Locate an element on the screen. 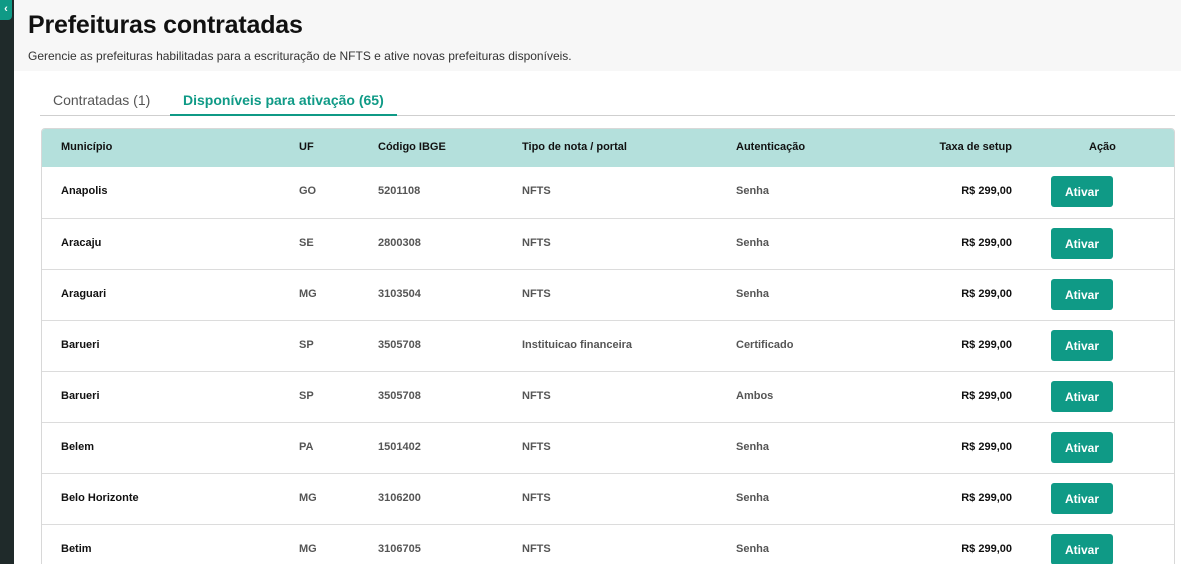 Image resolution: width=1181 pixels, height=564 pixels. header-tipo: Tipo de nota / portal is located at coordinates (574, 147).